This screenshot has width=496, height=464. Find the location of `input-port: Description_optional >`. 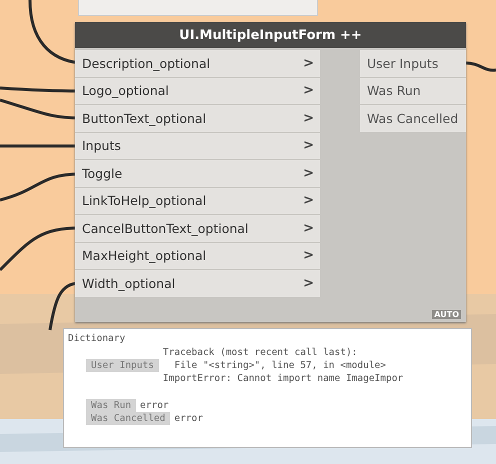

input-port: Description_optional > is located at coordinates (197, 63).